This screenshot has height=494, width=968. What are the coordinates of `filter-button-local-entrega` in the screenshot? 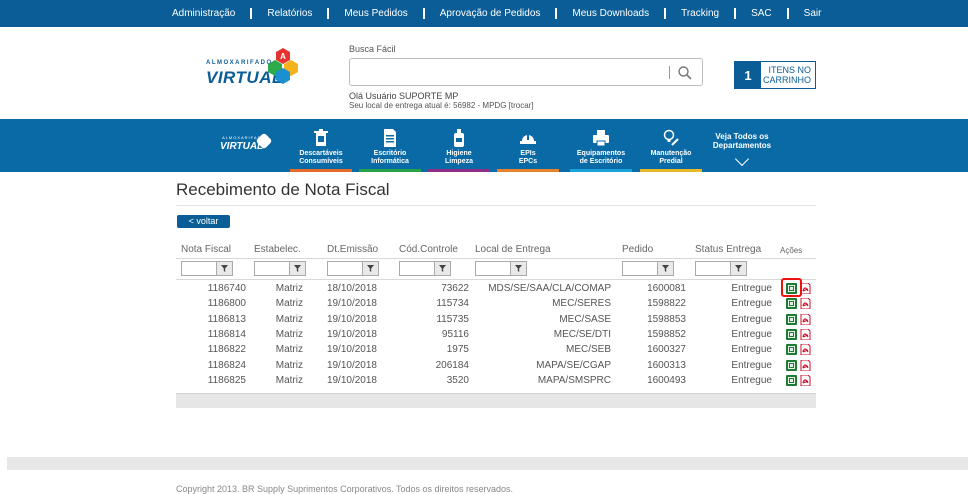 It's located at (518, 268).